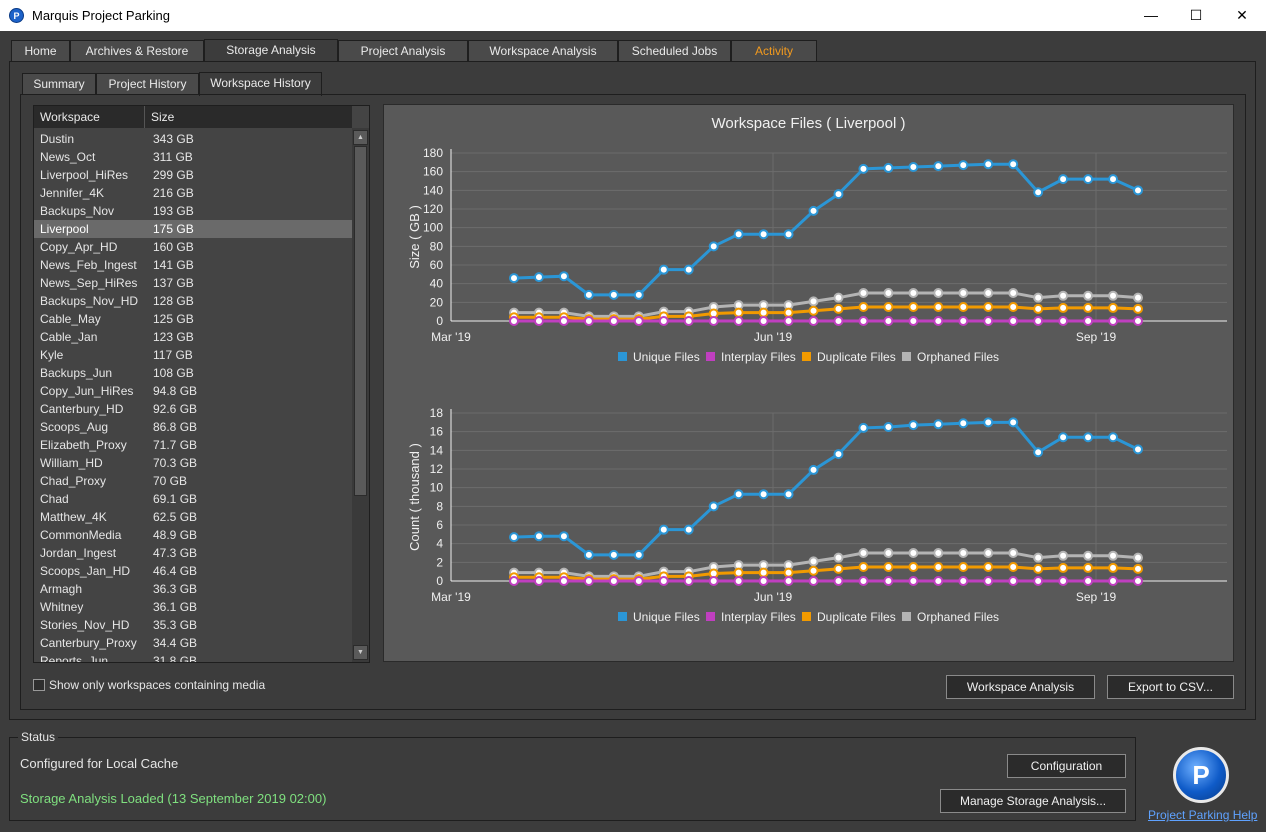  What do you see at coordinates (173, 265) in the screenshot?
I see `workspace-size: 141 GB` at bounding box center [173, 265].